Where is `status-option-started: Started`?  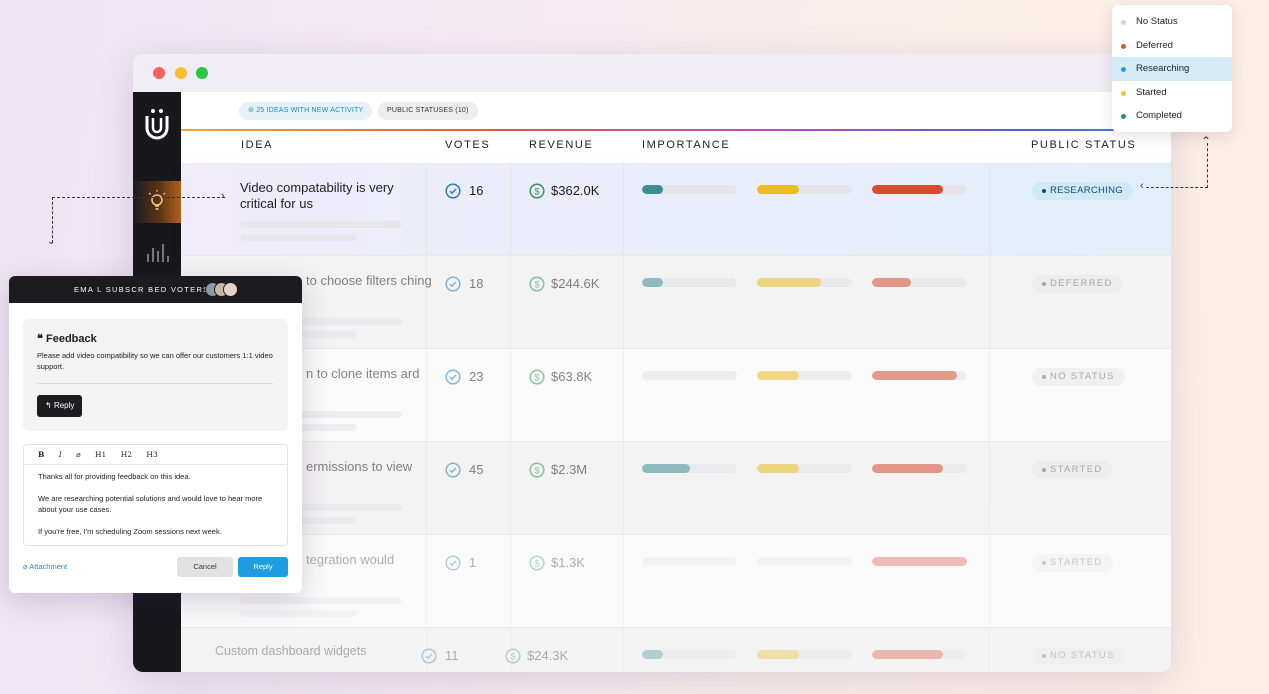 status-option-started: Started is located at coordinates (1172, 93).